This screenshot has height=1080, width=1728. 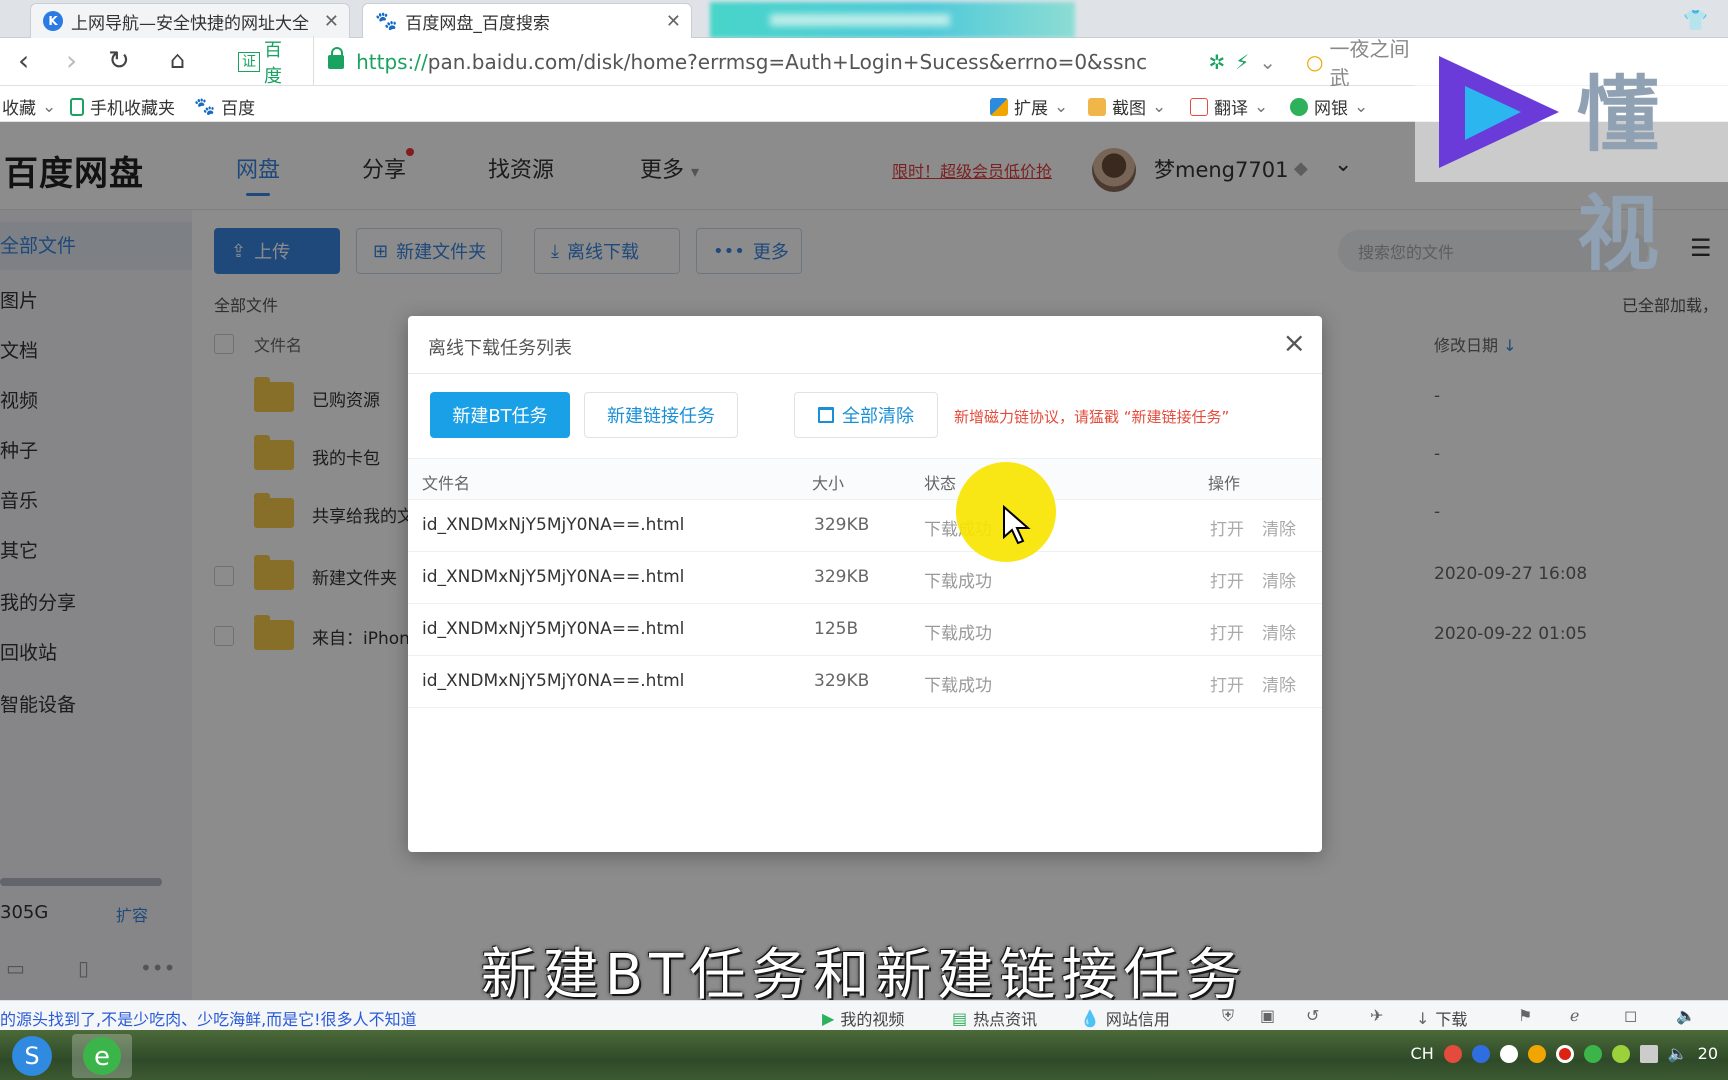 I want to click on ext-screenshot: 截图 ⌄, so click(x=1127, y=106).